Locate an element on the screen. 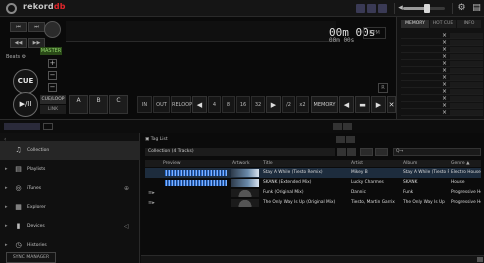  hot-cue-b-button: B is located at coordinates (98, 104).